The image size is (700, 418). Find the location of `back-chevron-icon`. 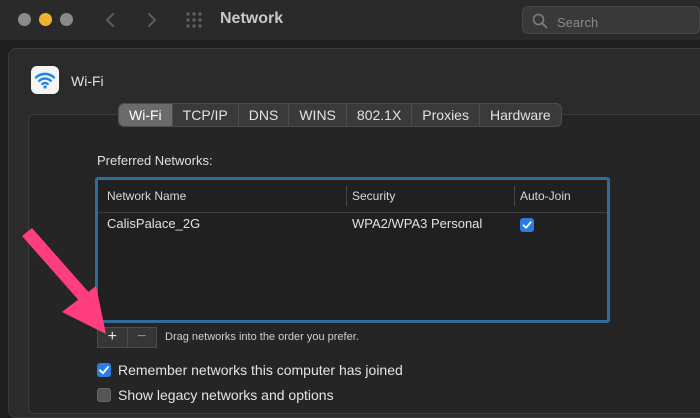

back-chevron-icon is located at coordinates (111, 20).